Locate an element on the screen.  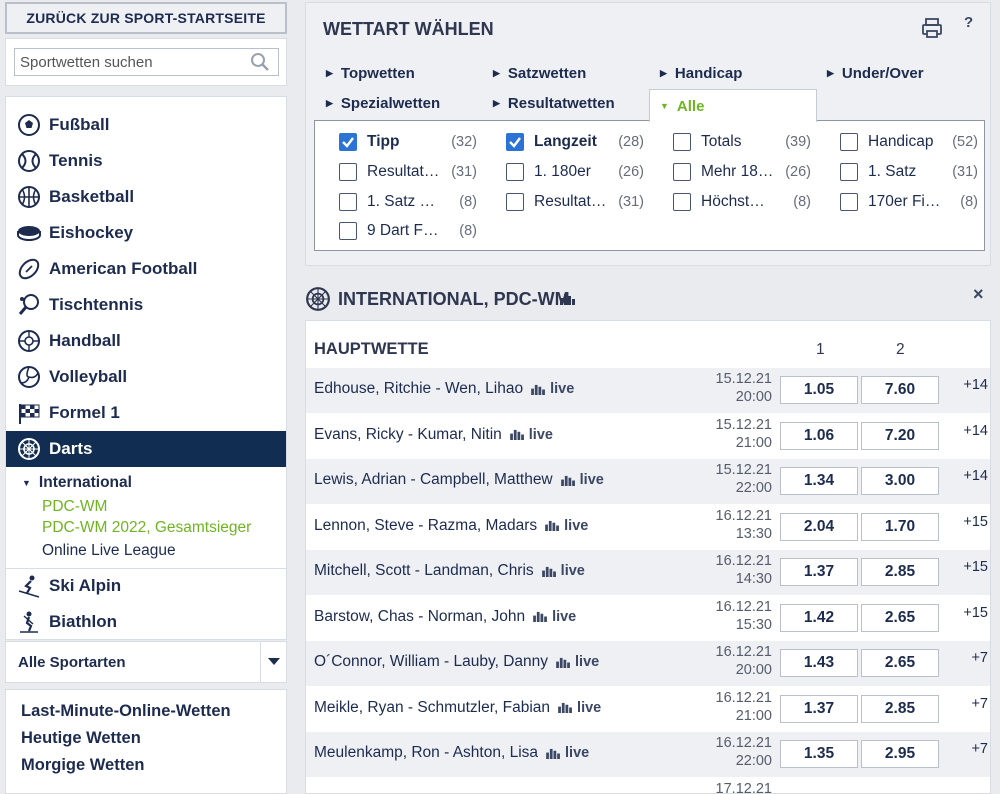
tab-topwetten: ▶ Topwetten is located at coordinates (370, 73).